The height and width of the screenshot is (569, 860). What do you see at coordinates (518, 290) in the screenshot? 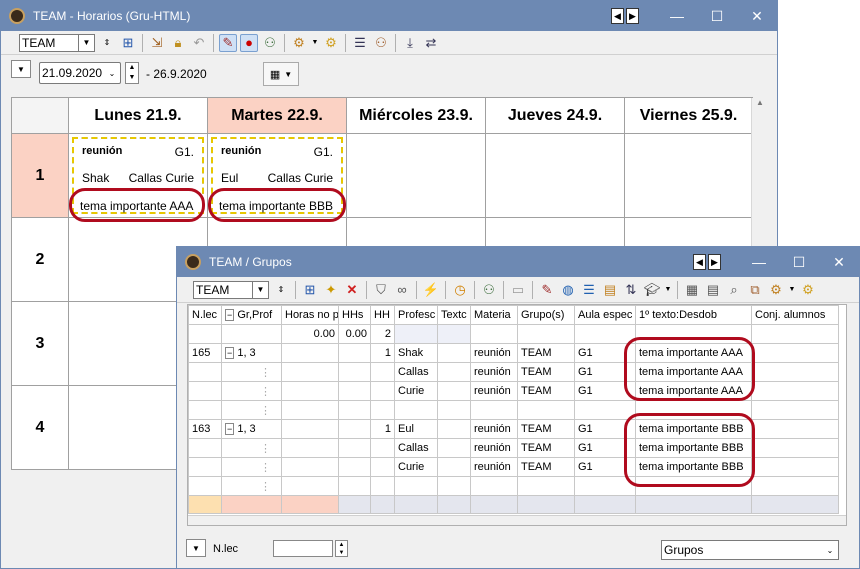
I see `monitor-icon: ▭` at bounding box center [518, 290].